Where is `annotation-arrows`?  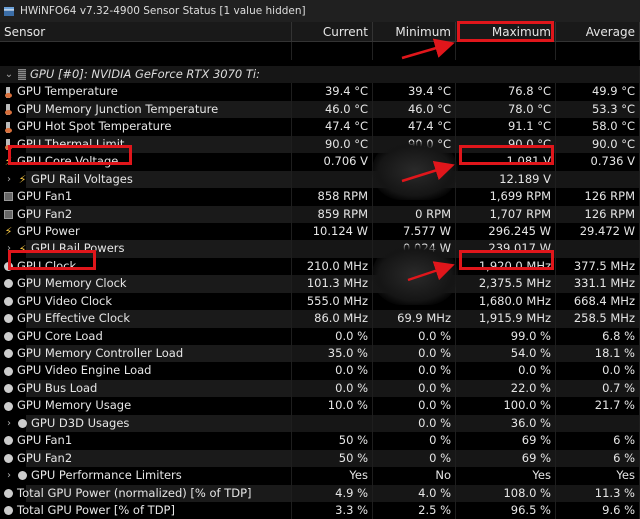
annotation-arrows is located at coordinates (428, 160).